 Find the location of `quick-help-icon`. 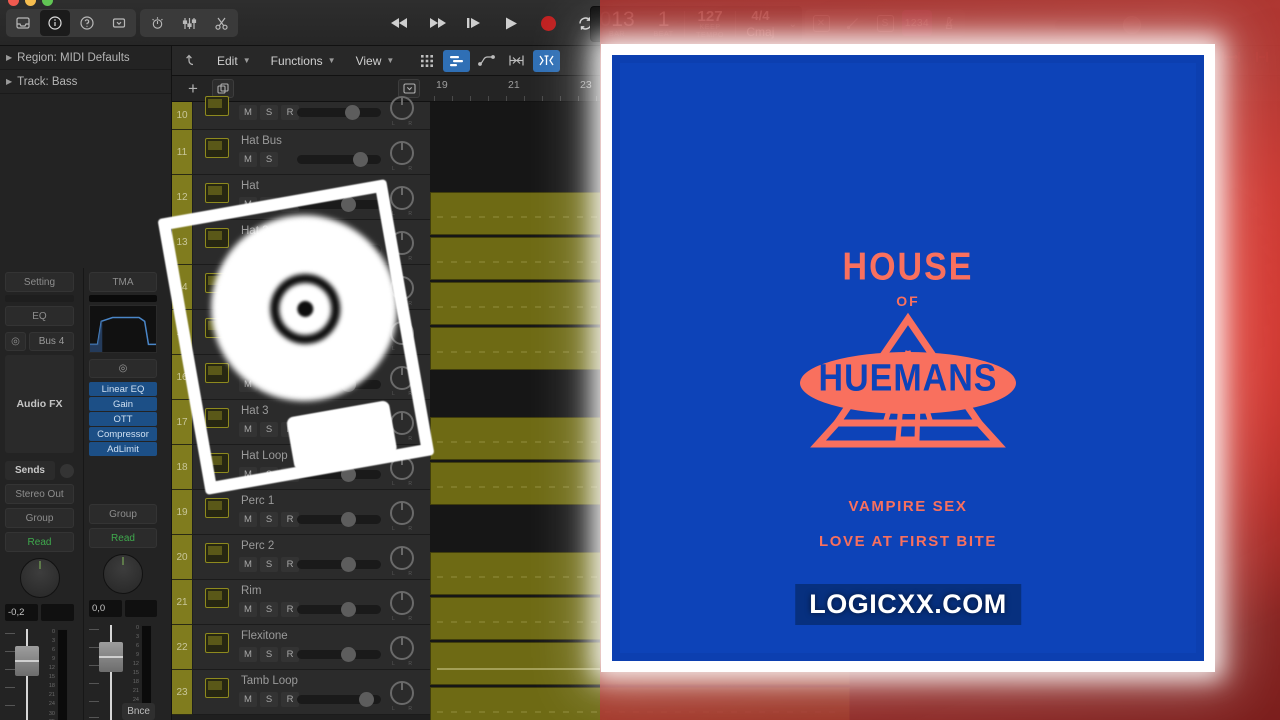

quick-help-icon is located at coordinates (87, 23).